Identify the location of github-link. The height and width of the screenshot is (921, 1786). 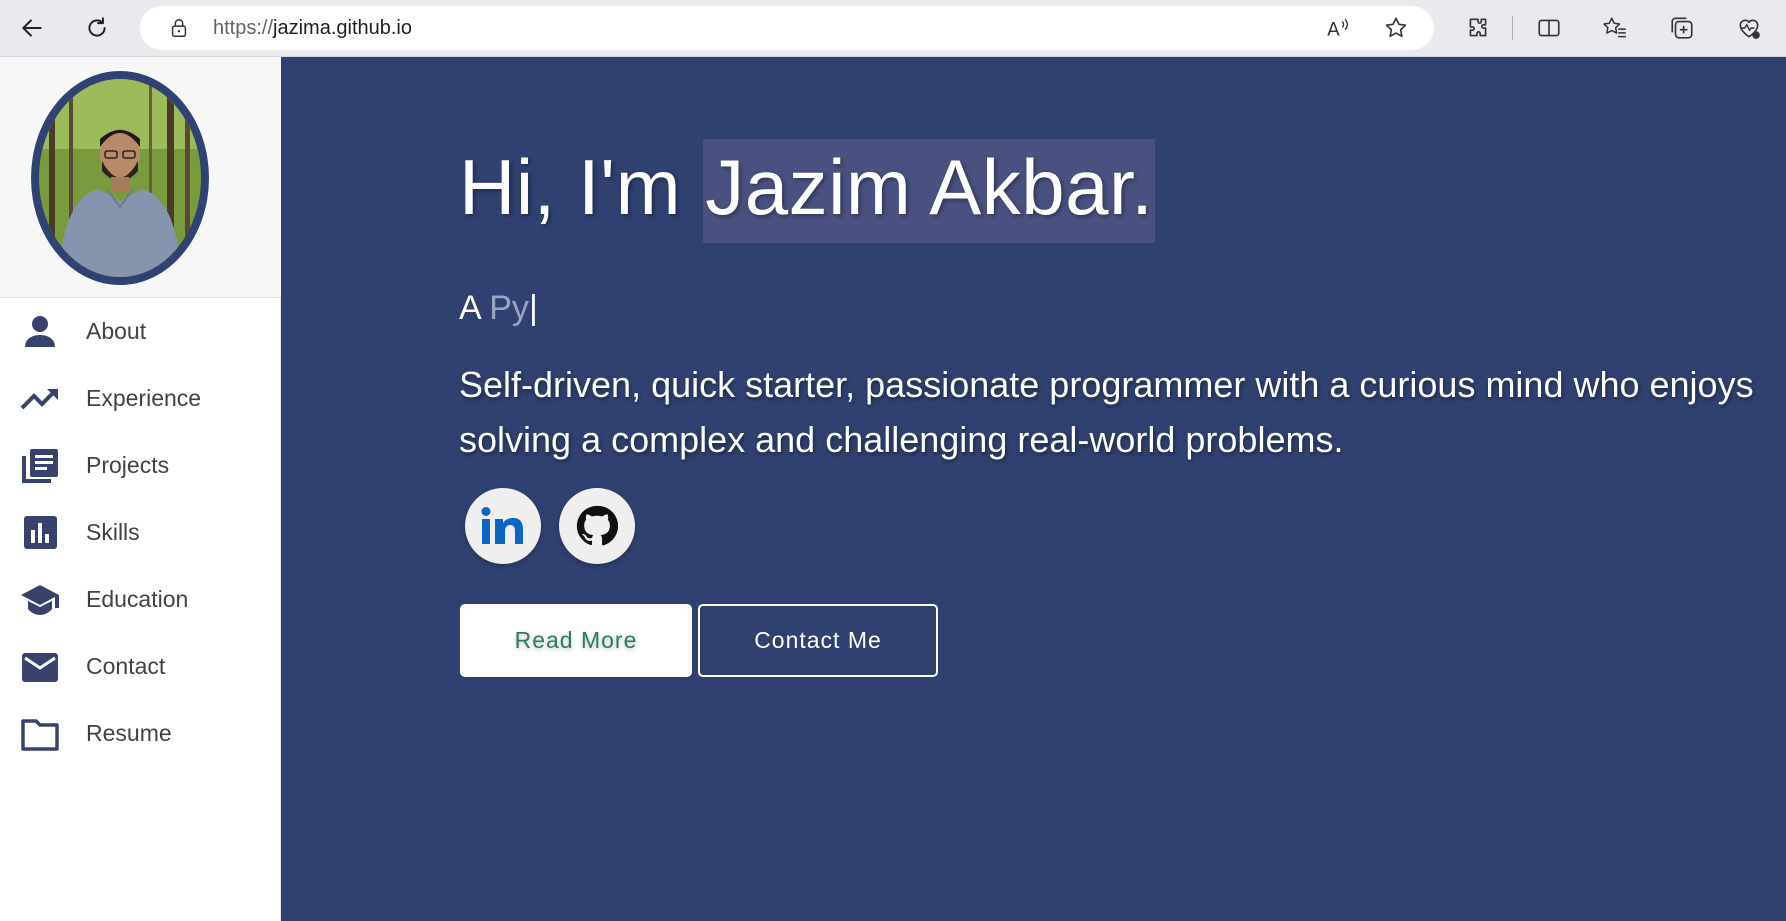
(597, 526).